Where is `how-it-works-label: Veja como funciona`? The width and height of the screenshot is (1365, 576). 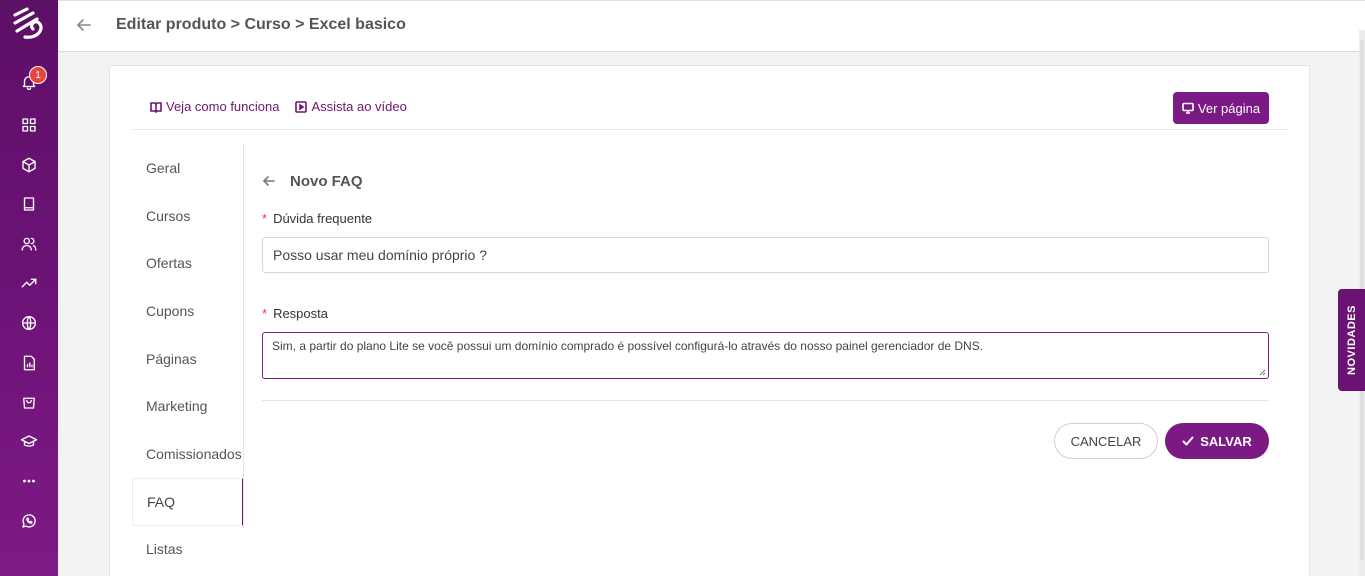 how-it-works-label: Veja como funciona is located at coordinates (223, 106).